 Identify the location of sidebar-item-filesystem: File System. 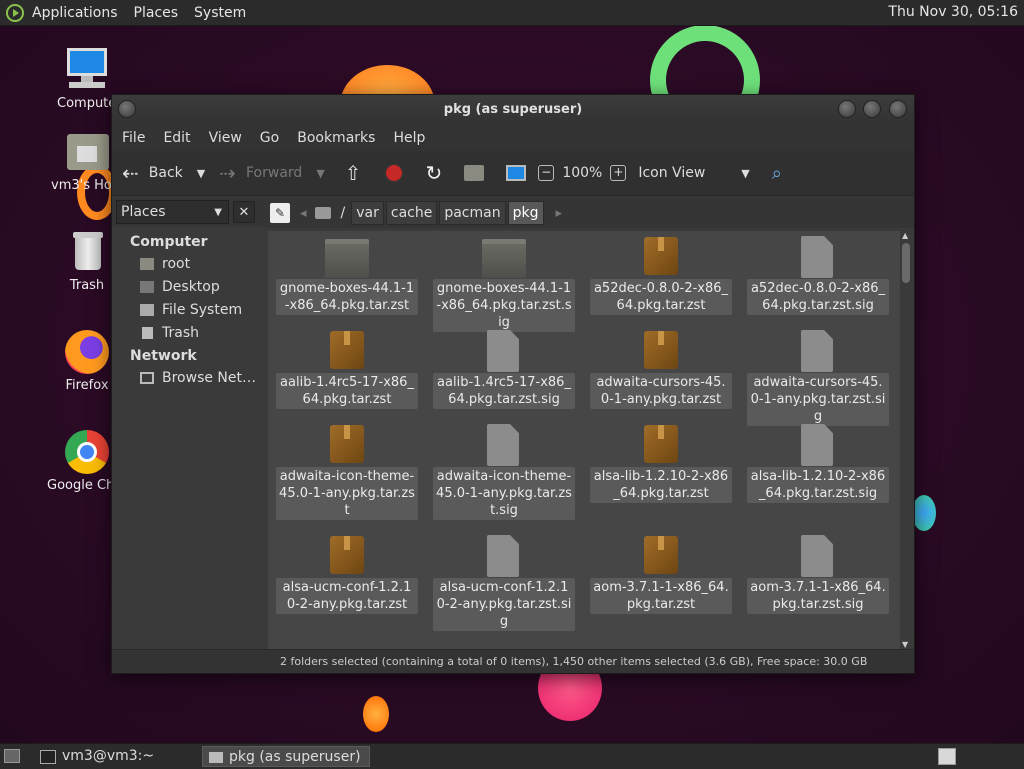
(189, 310).